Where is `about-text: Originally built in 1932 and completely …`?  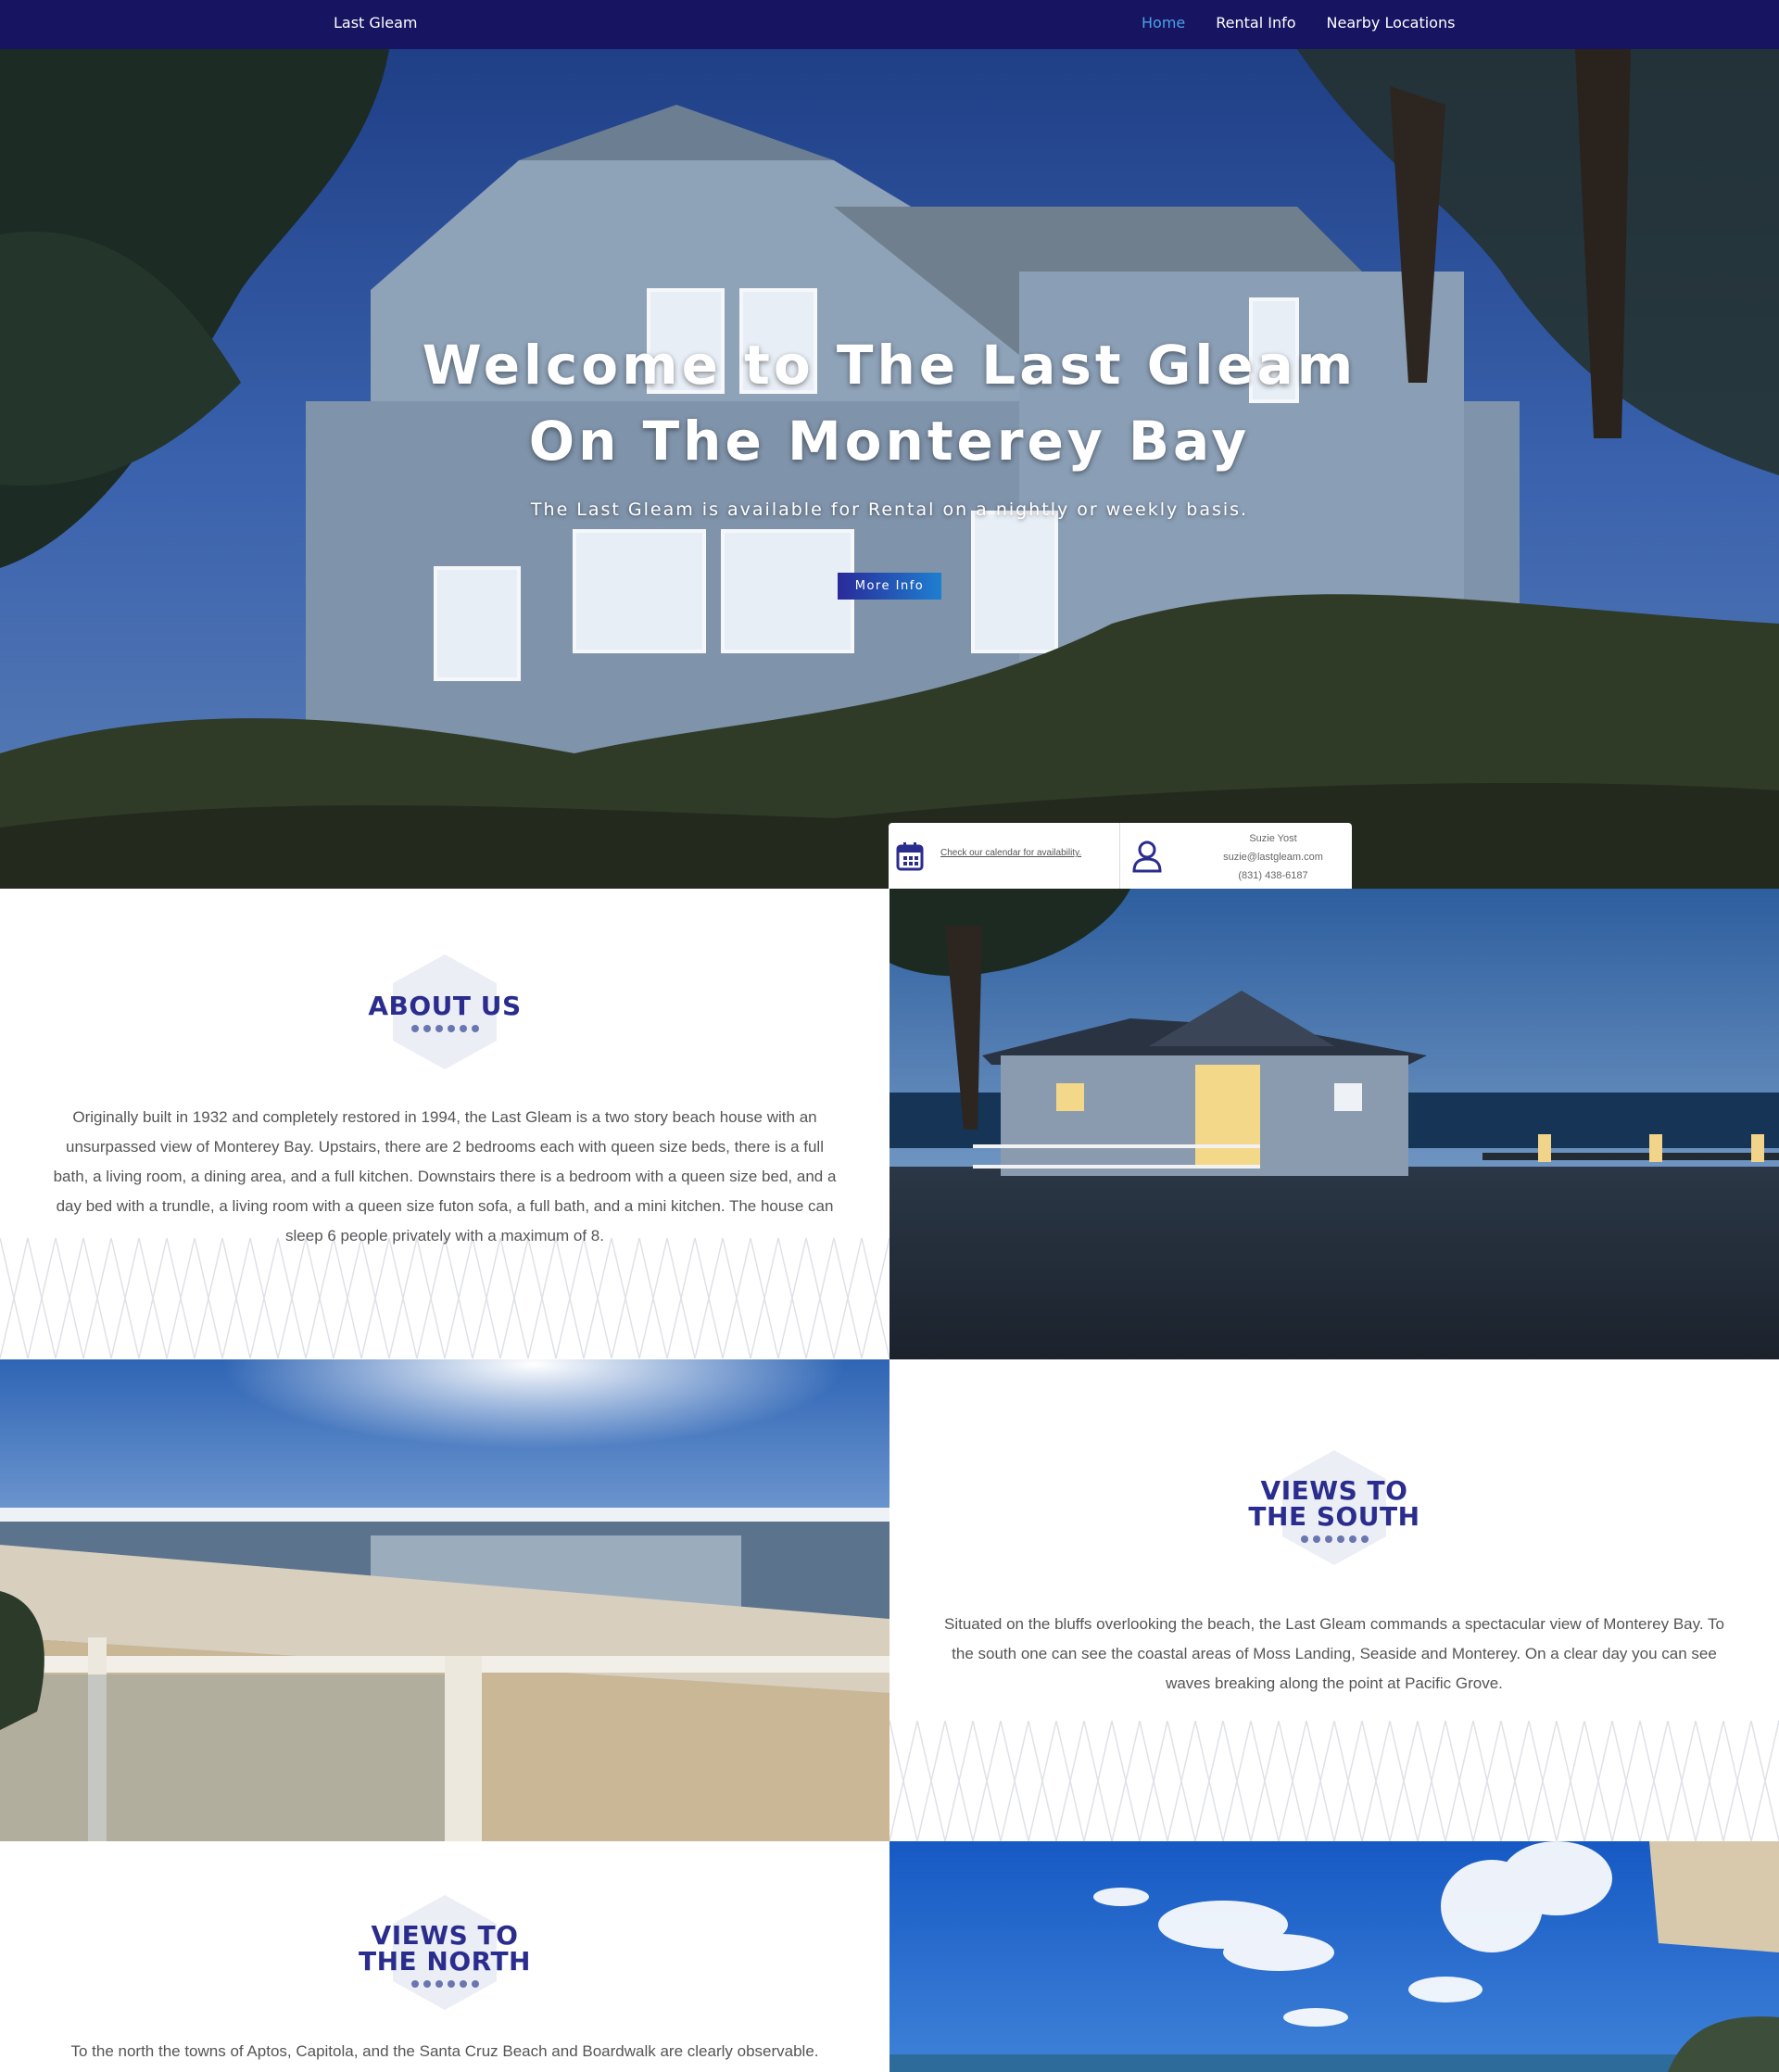
about-text: Originally built in 1932 and completely … is located at coordinates (445, 1176).